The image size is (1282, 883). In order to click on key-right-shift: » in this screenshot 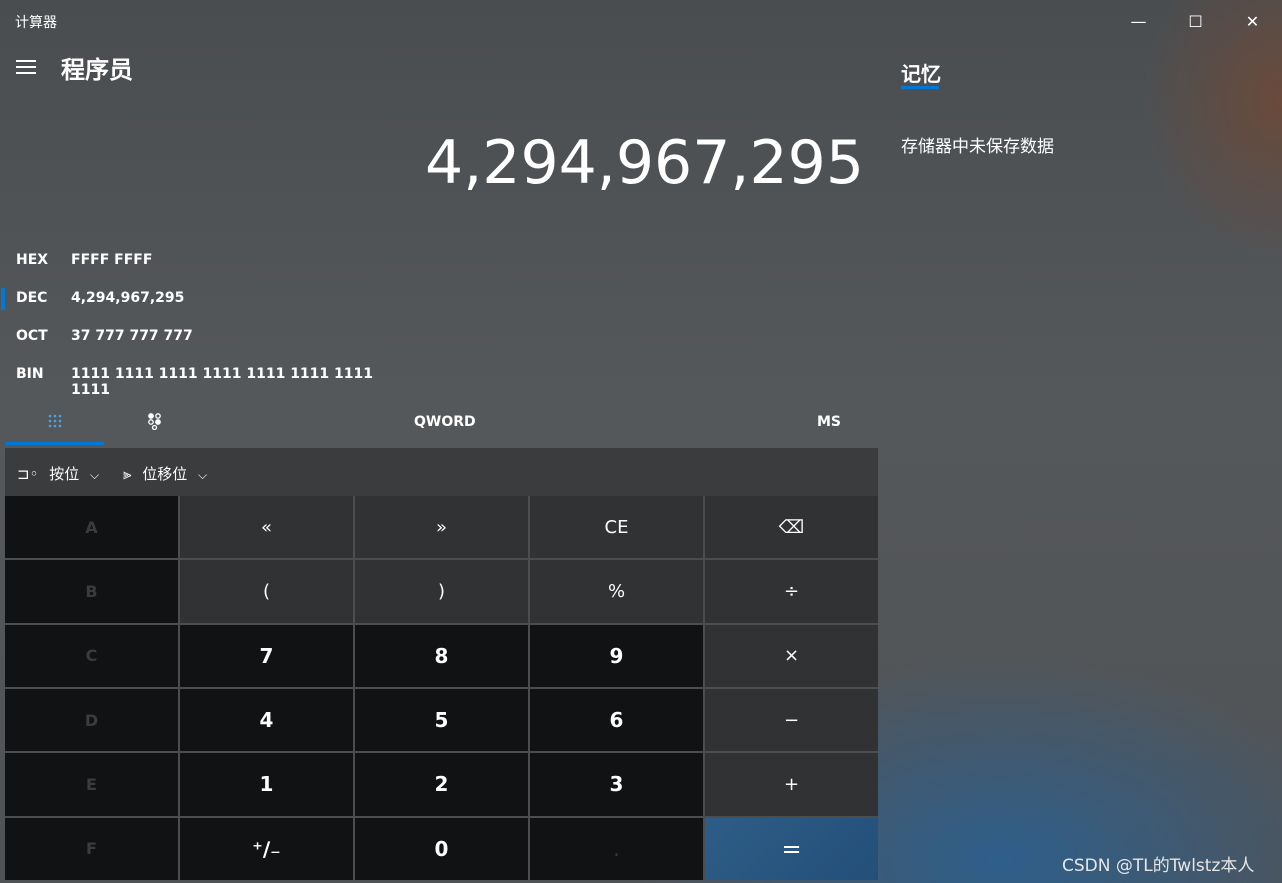, I will do `click(441, 527)`.